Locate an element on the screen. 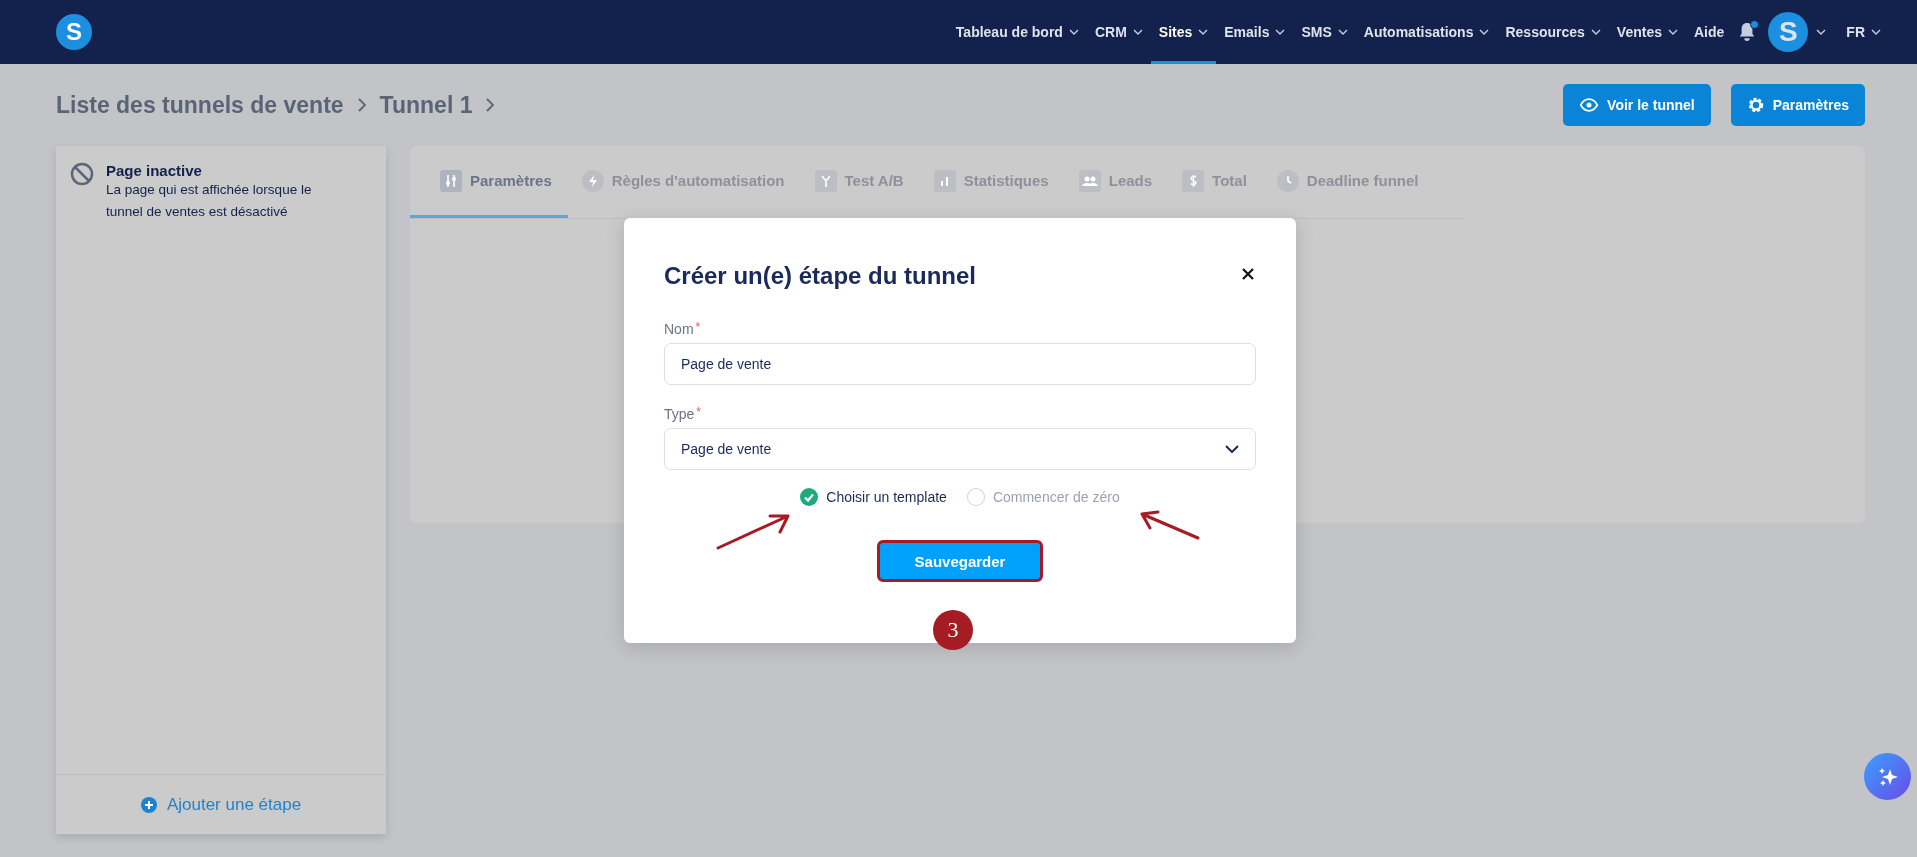 The width and height of the screenshot is (1917, 857). add-step-button: Ajouter une étape is located at coordinates (221, 804).